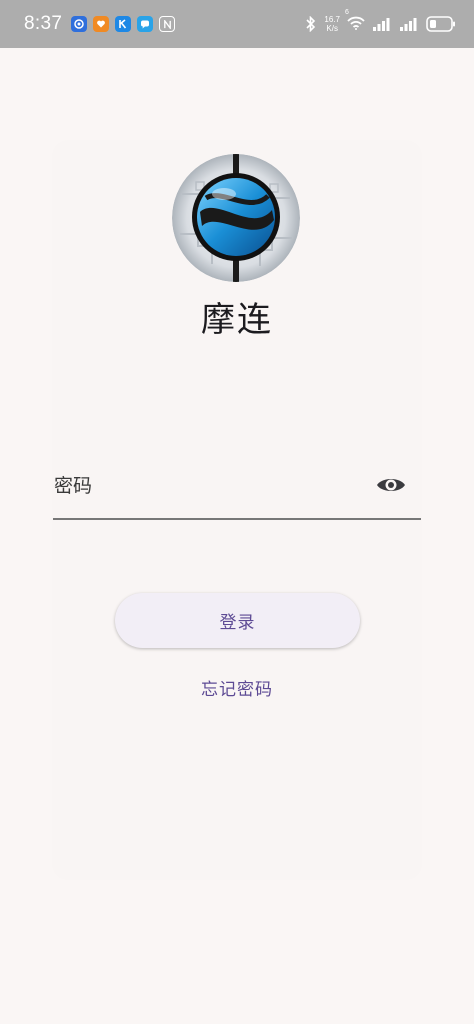 The width and height of the screenshot is (474, 1024). I want to click on net-speed: 16.7 K/s, so click(332, 24).